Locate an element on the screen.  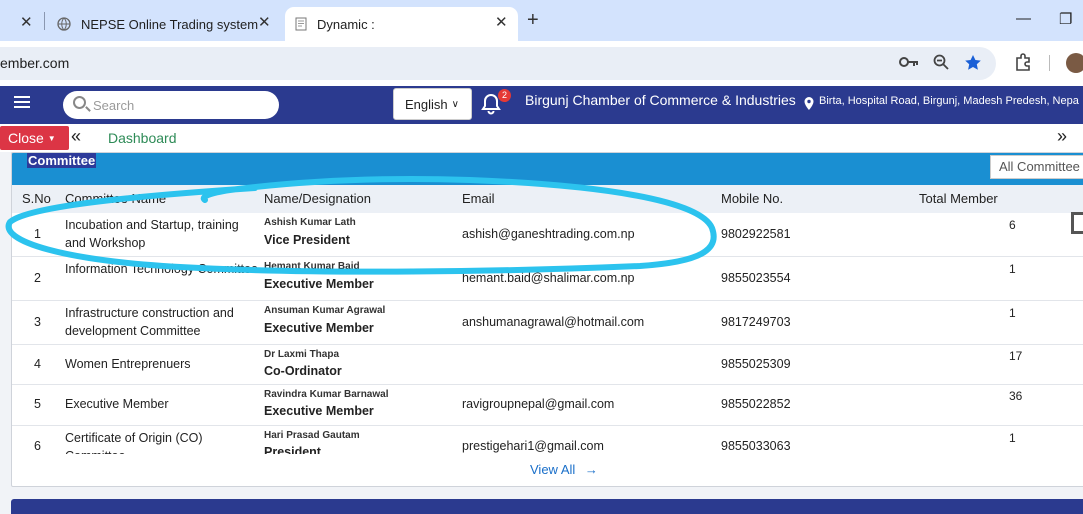
row-committee-name: Executive Member is located at coordinates (117, 404).